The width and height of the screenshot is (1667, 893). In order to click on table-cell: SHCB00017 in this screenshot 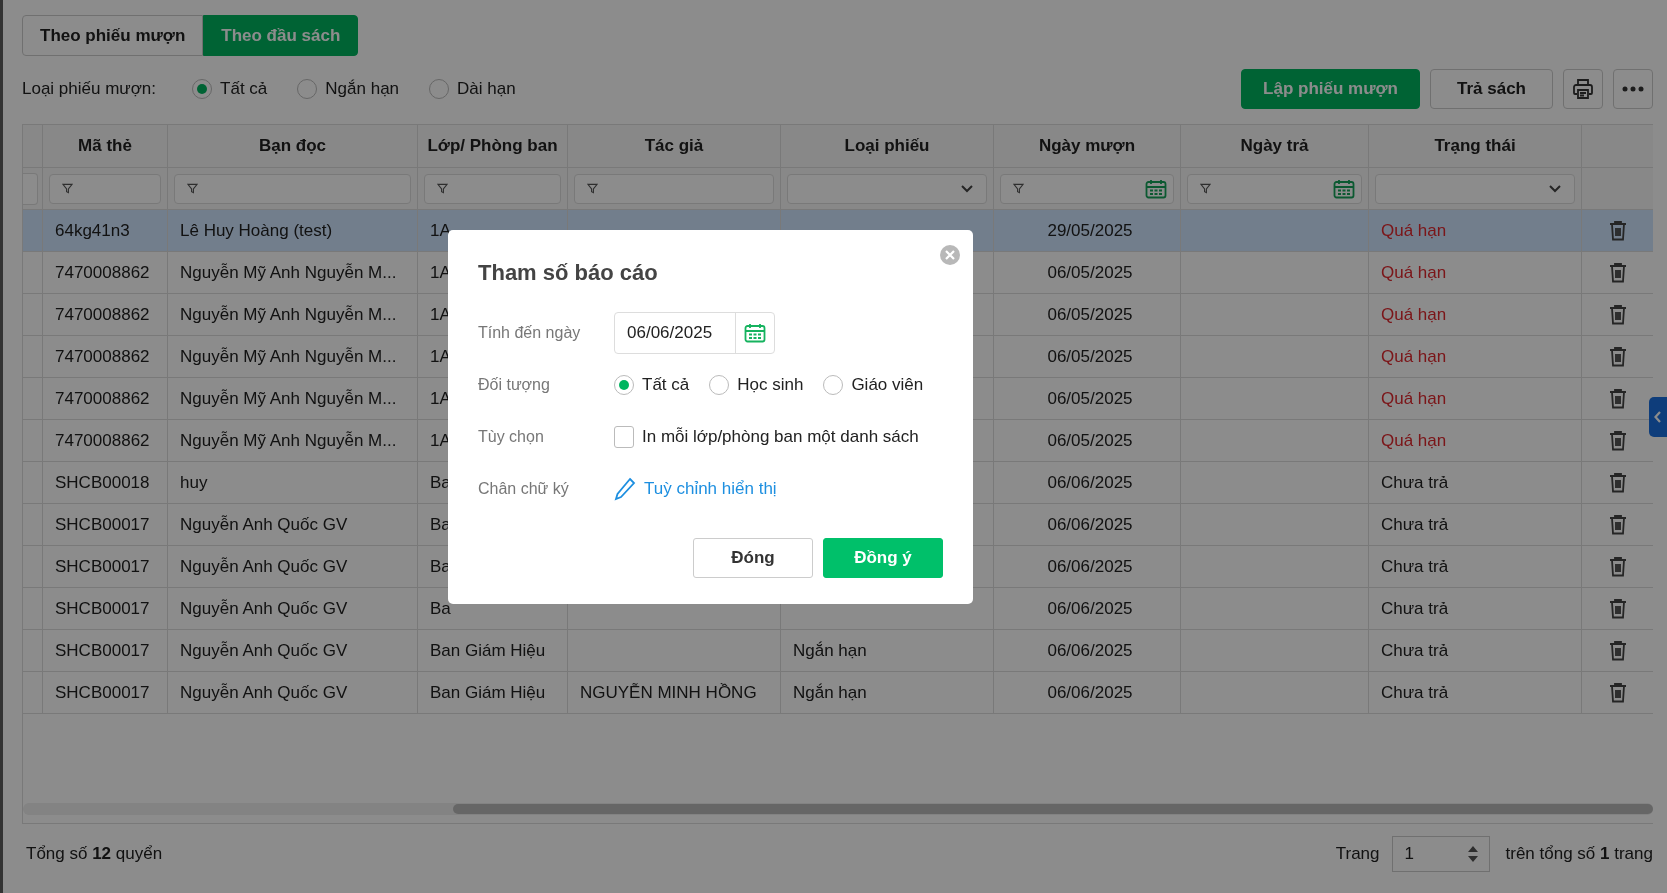, I will do `click(102, 692)`.